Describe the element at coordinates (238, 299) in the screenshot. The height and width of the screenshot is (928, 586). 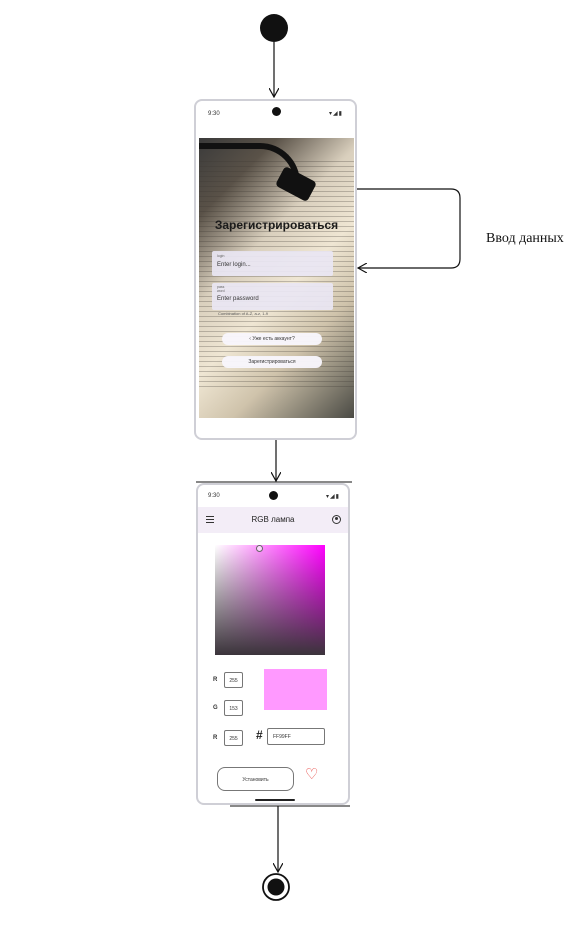
I see `password-placeholder: Enter password` at that location.